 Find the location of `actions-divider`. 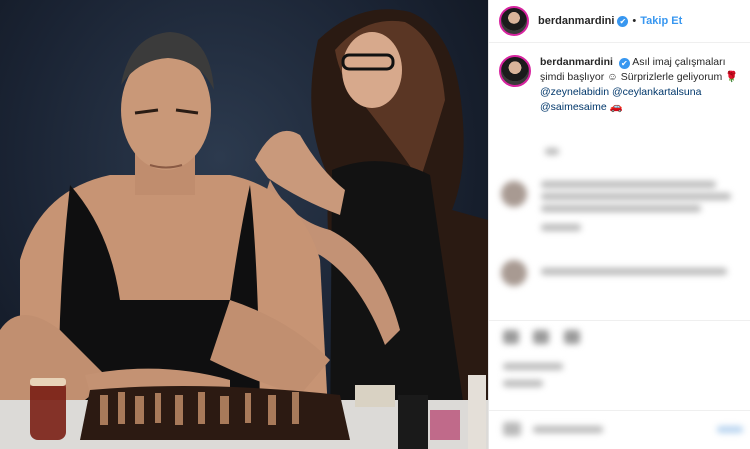

actions-divider is located at coordinates (619, 320).